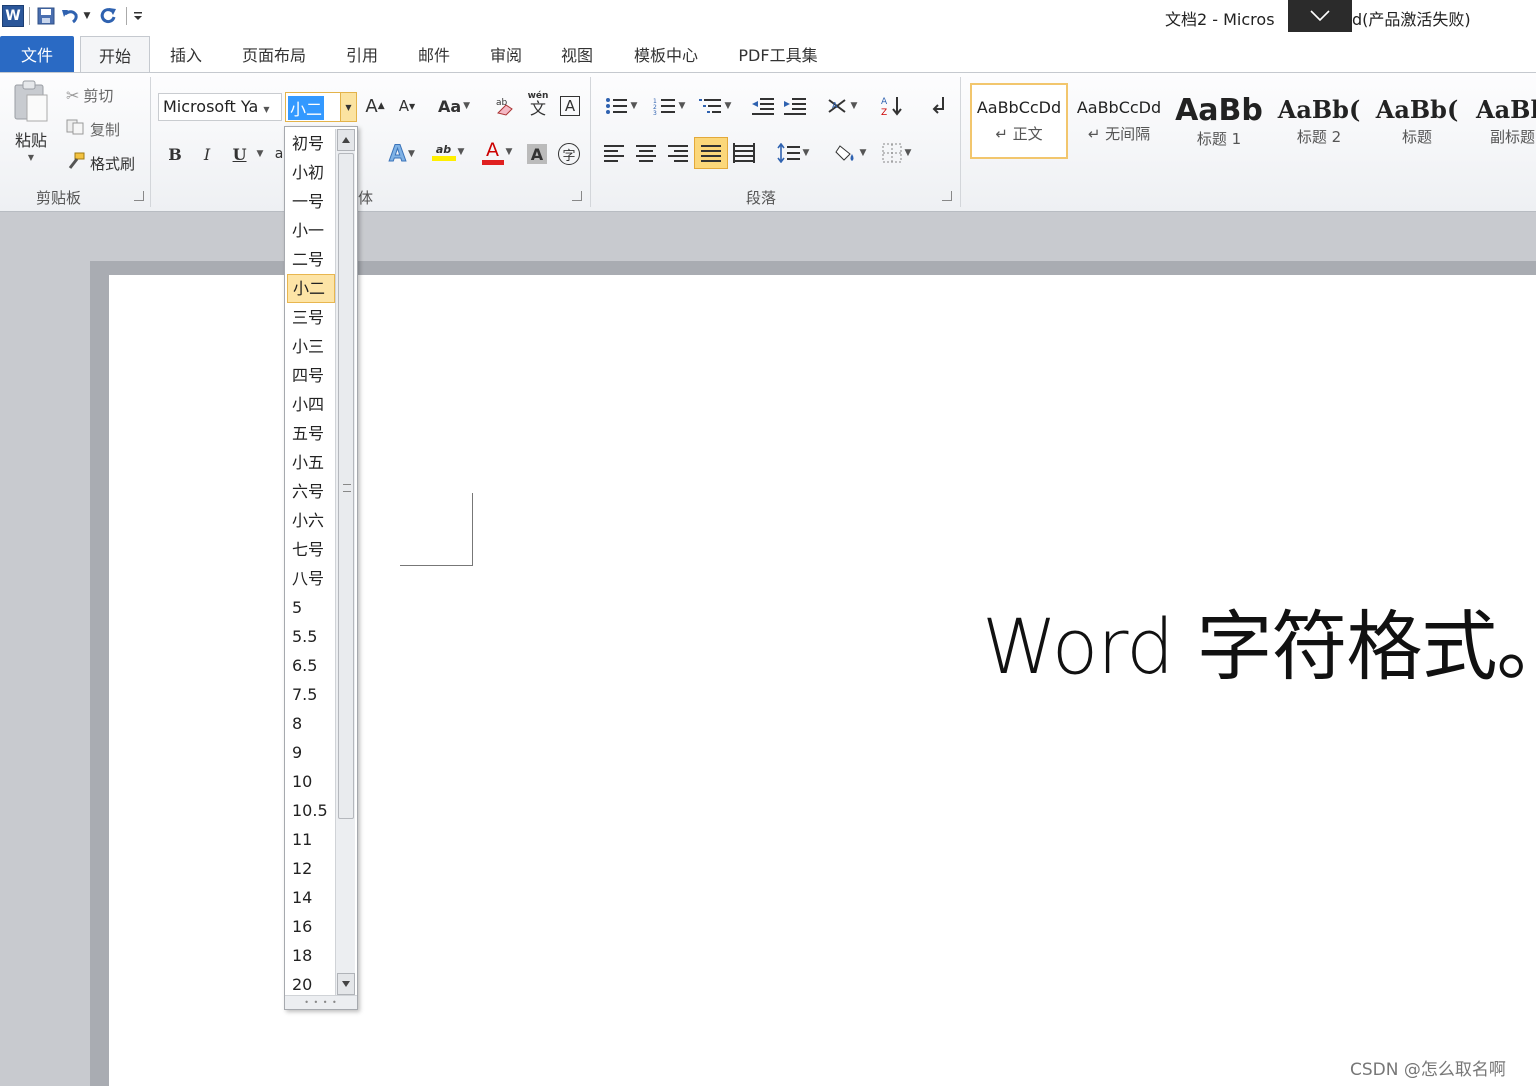 The width and height of the screenshot is (1536, 1086). What do you see at coordinates (841, 106) in the screenshot?
I see `chinese-layout-icon: A ▼` at bounding box center [841, 106].